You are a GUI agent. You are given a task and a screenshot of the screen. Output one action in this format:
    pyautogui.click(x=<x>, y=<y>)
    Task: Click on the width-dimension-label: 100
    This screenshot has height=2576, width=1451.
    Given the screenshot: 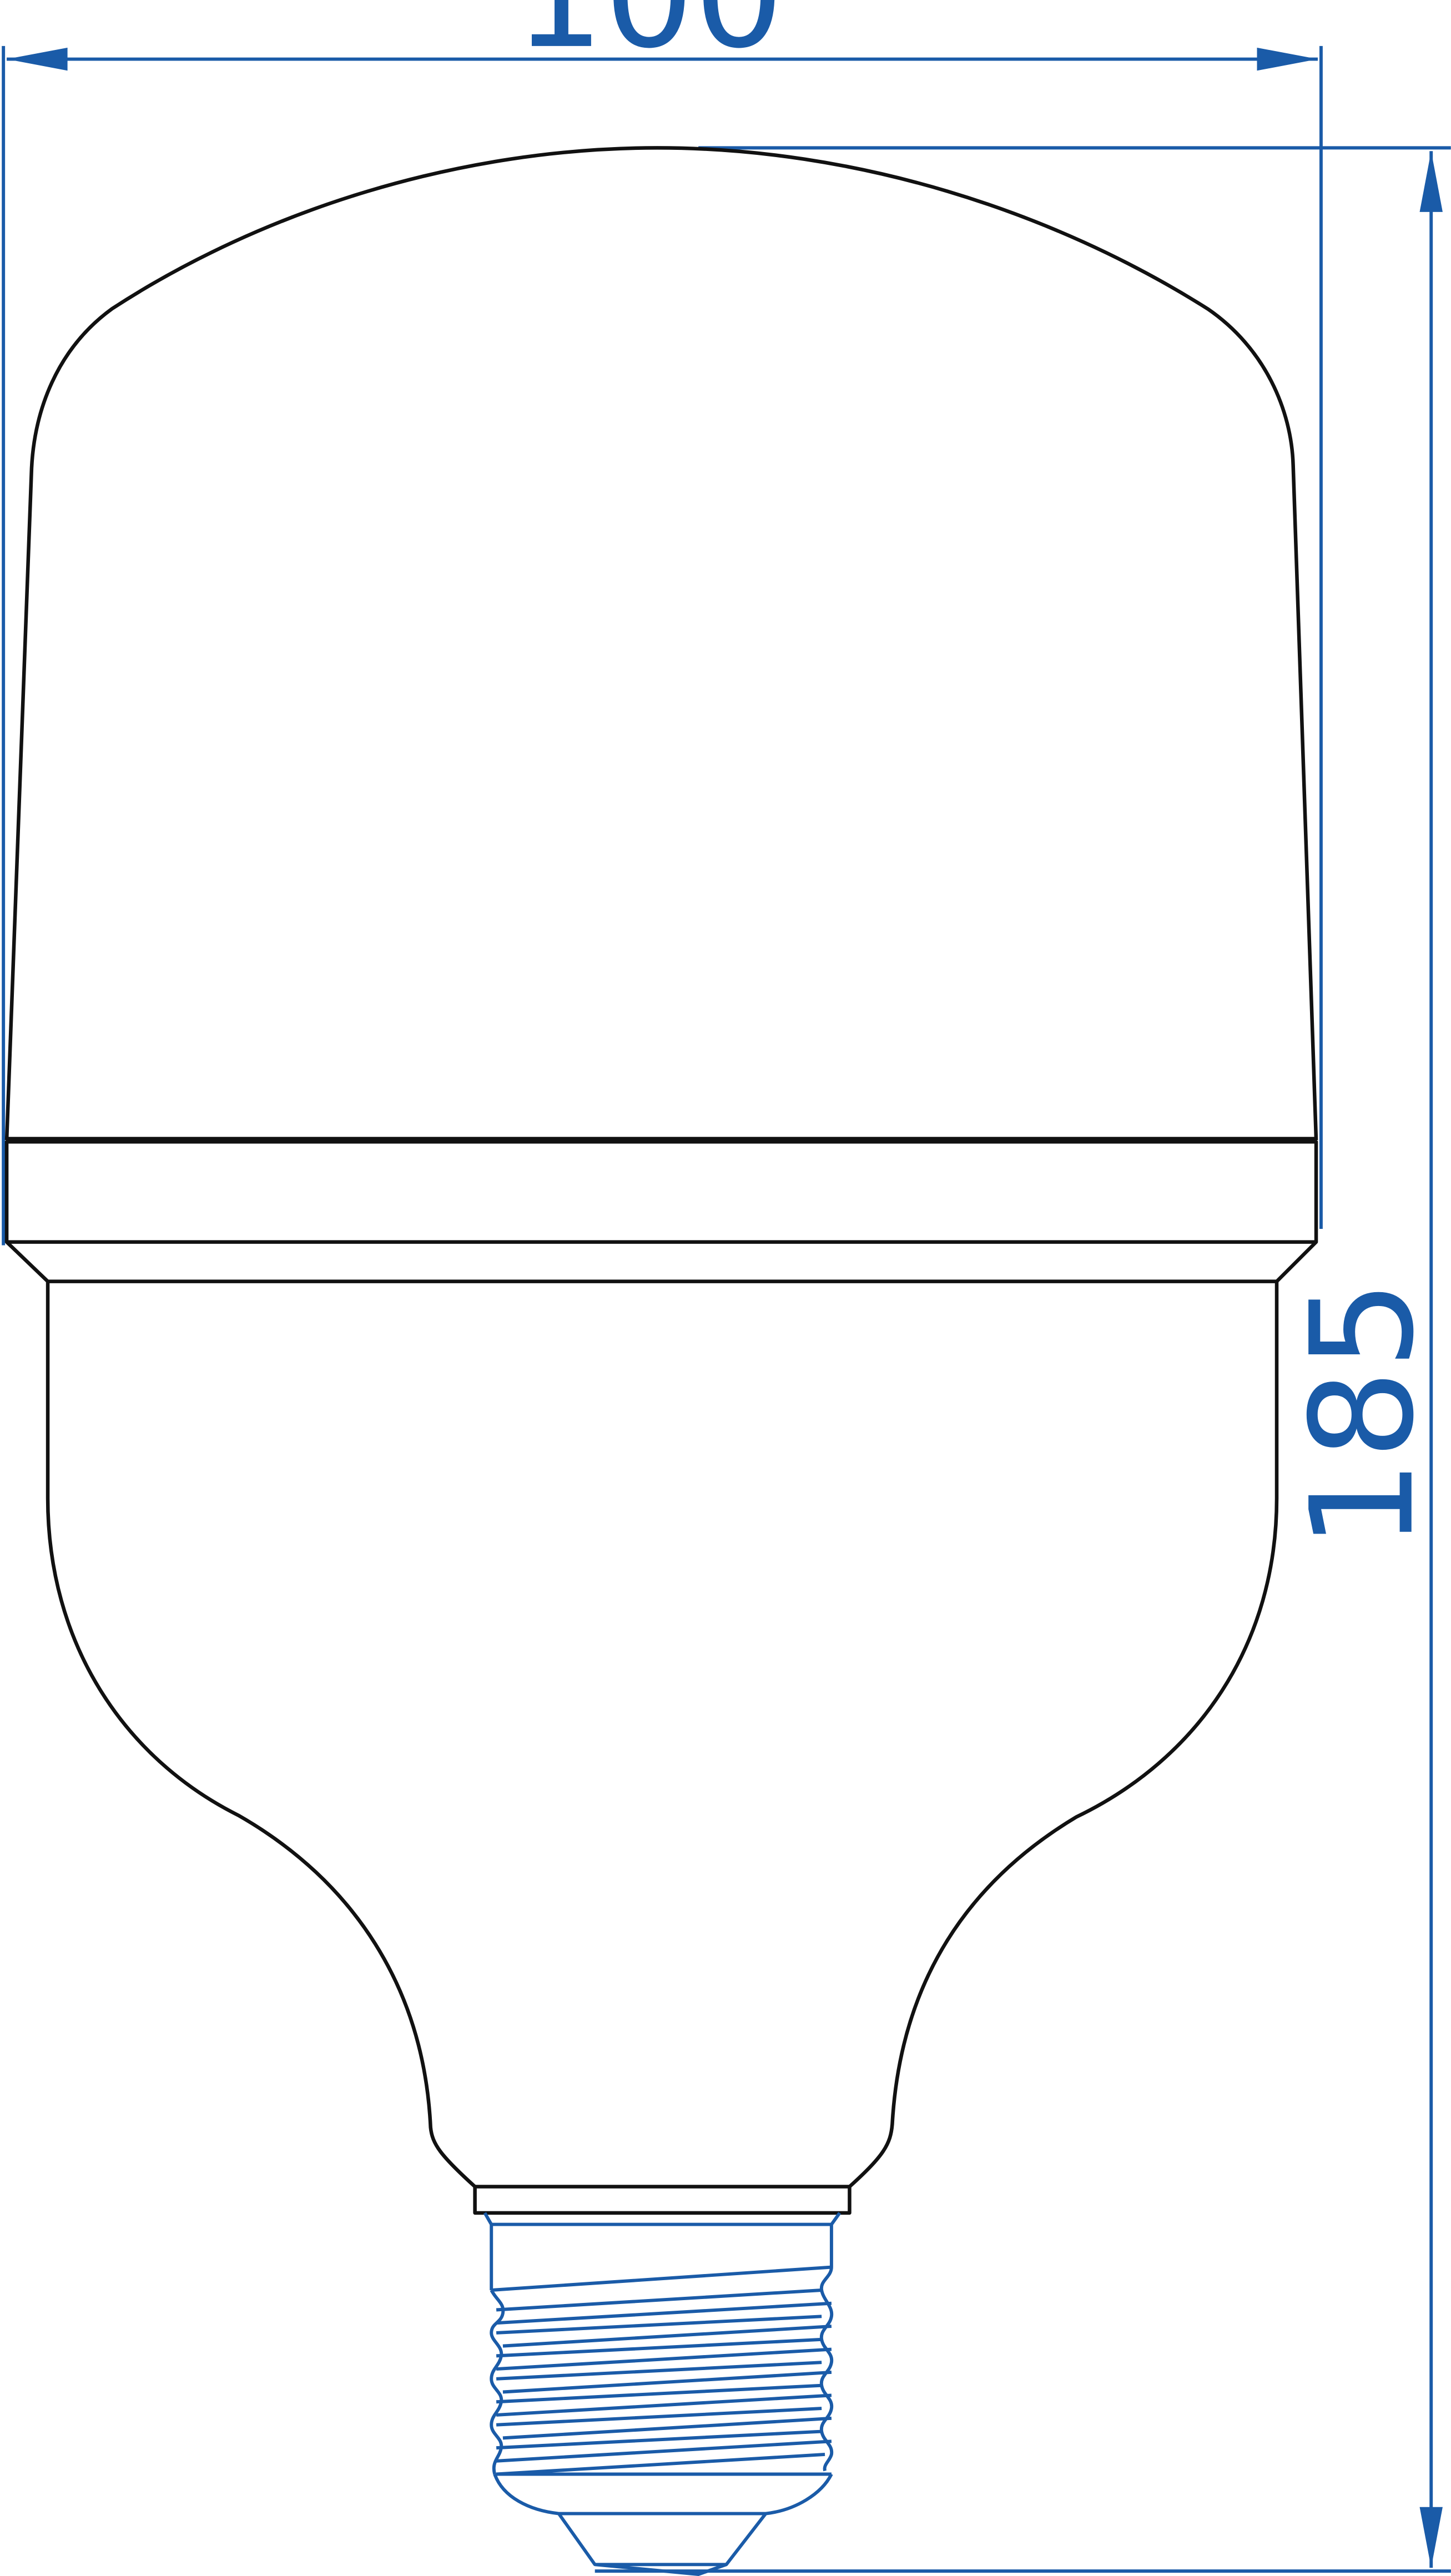 What is the action you would take?
    pyautogui.click(x=649, y=40)
    